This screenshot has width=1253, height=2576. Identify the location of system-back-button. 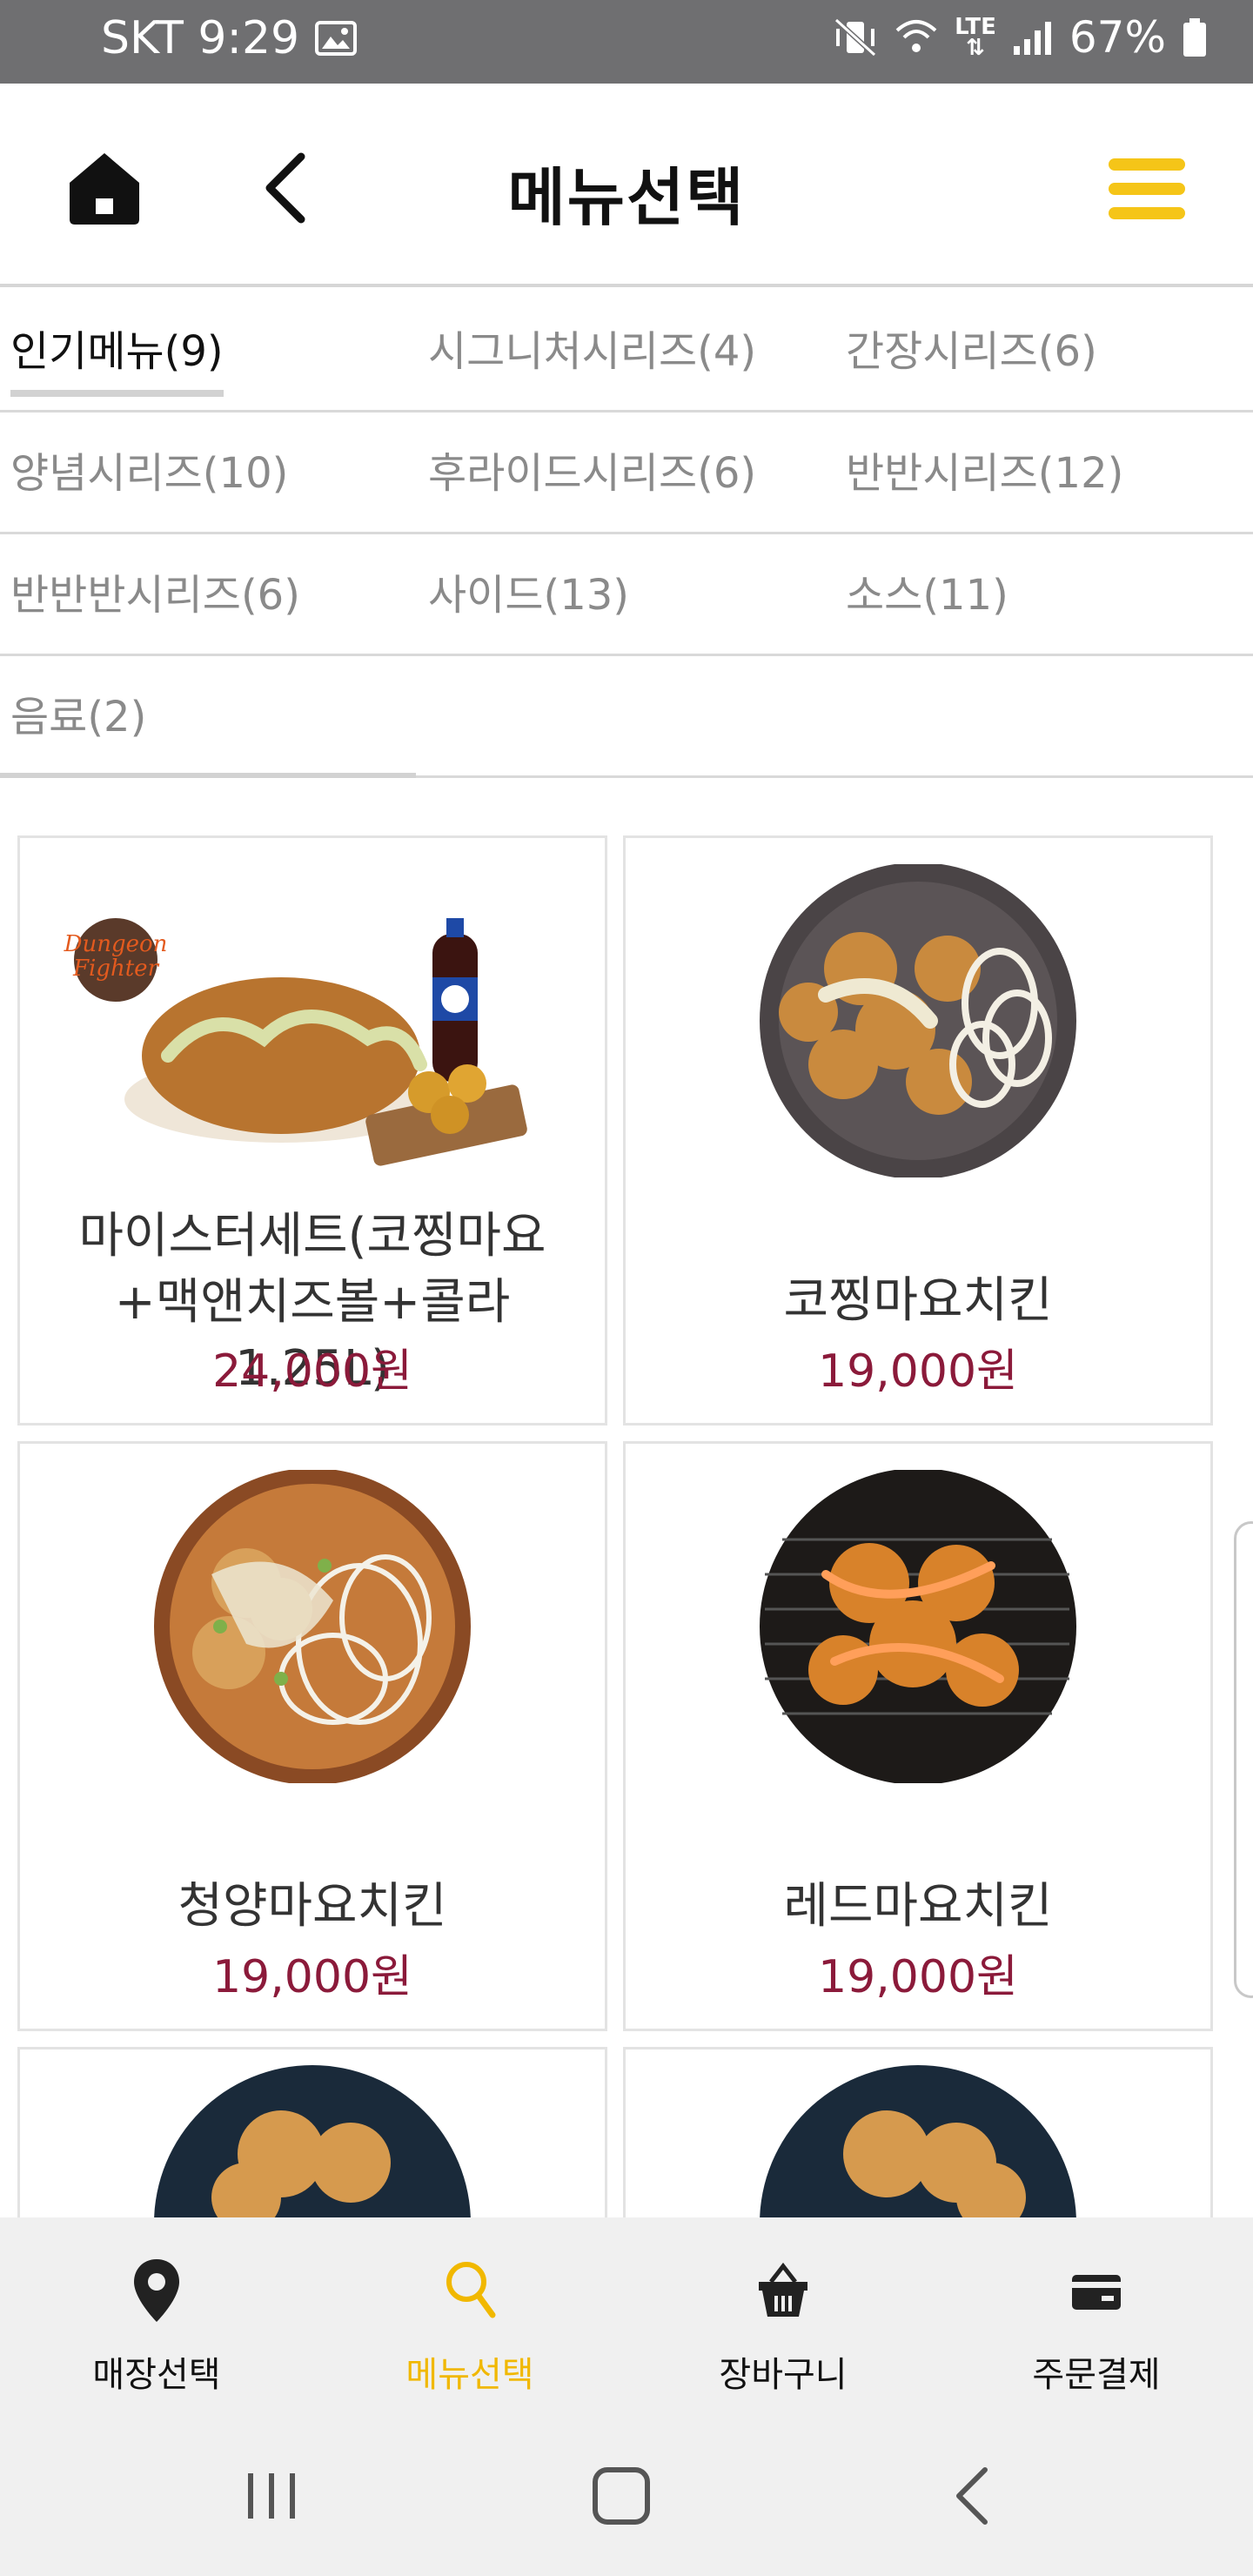
(972, 2495).